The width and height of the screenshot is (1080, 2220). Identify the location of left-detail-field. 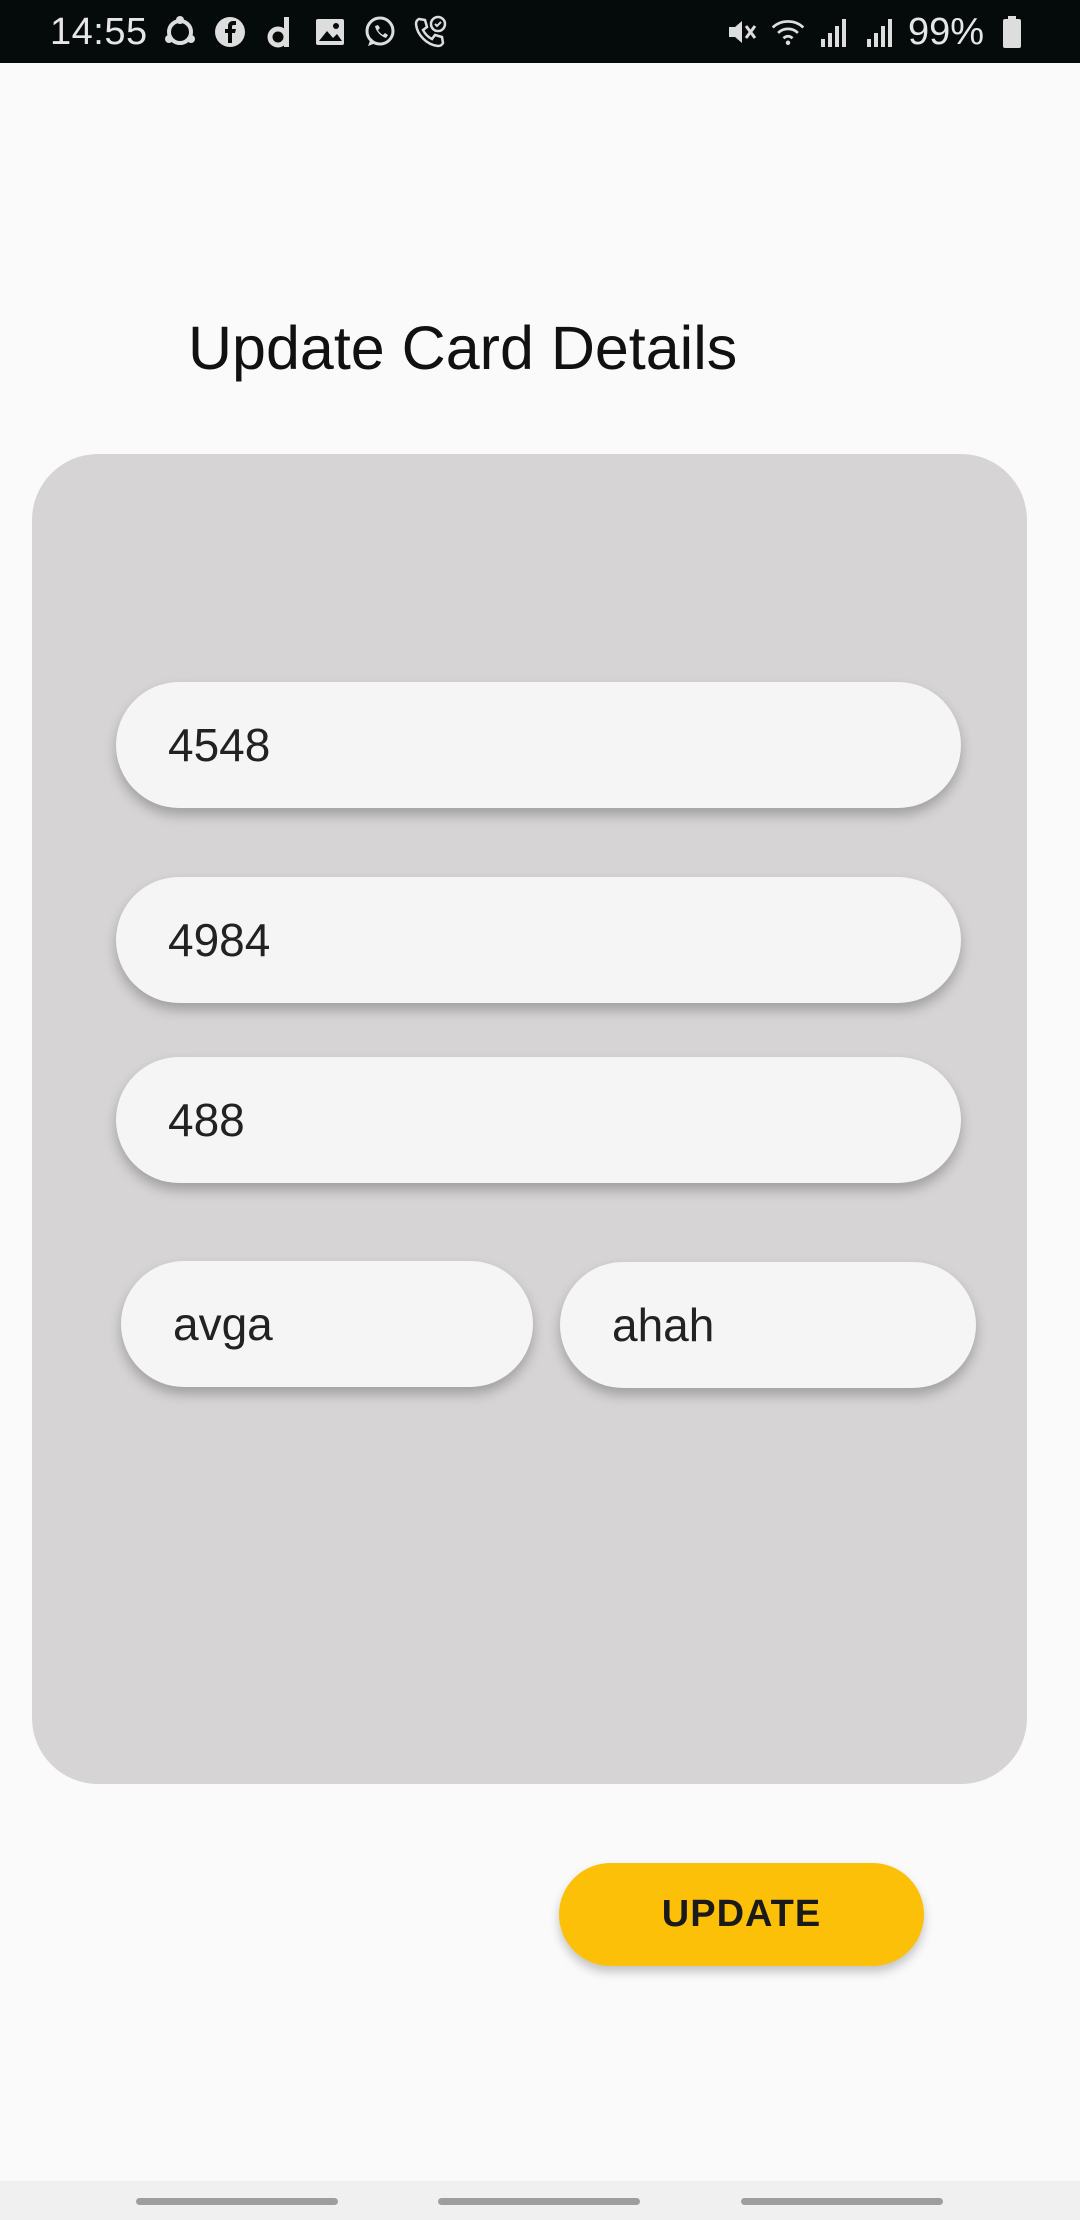
(327, 1324).